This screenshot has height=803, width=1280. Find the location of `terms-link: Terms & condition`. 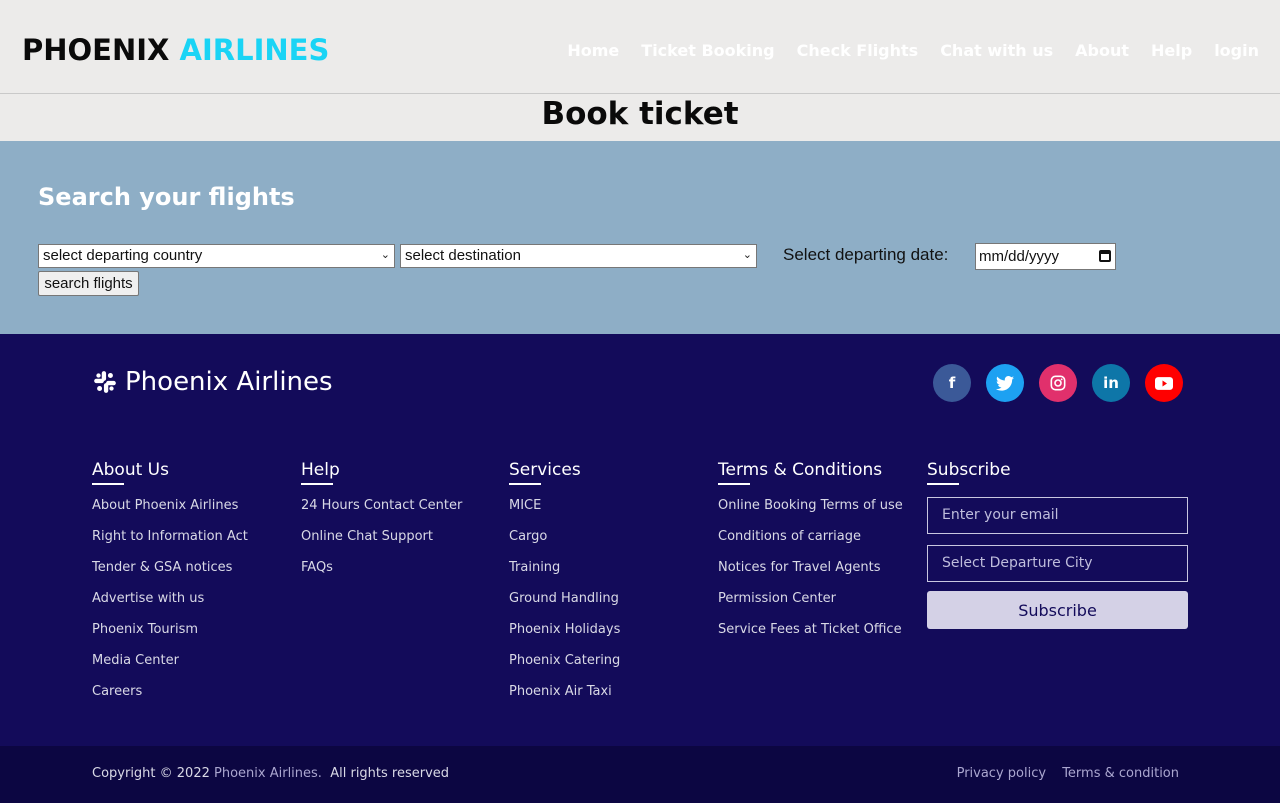

terms-link: Terms & condition is located at coordinates (1120, 773).